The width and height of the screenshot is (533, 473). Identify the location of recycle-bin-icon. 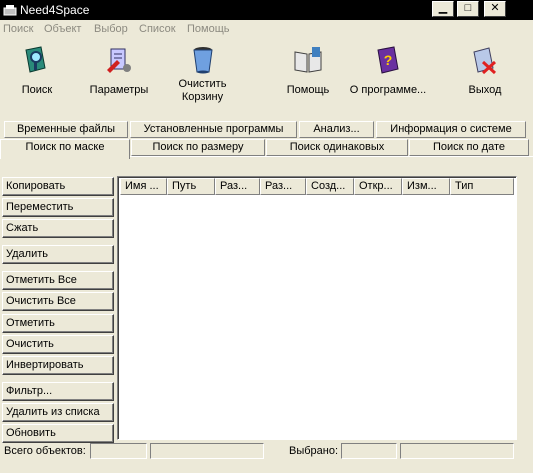
(202, 60).